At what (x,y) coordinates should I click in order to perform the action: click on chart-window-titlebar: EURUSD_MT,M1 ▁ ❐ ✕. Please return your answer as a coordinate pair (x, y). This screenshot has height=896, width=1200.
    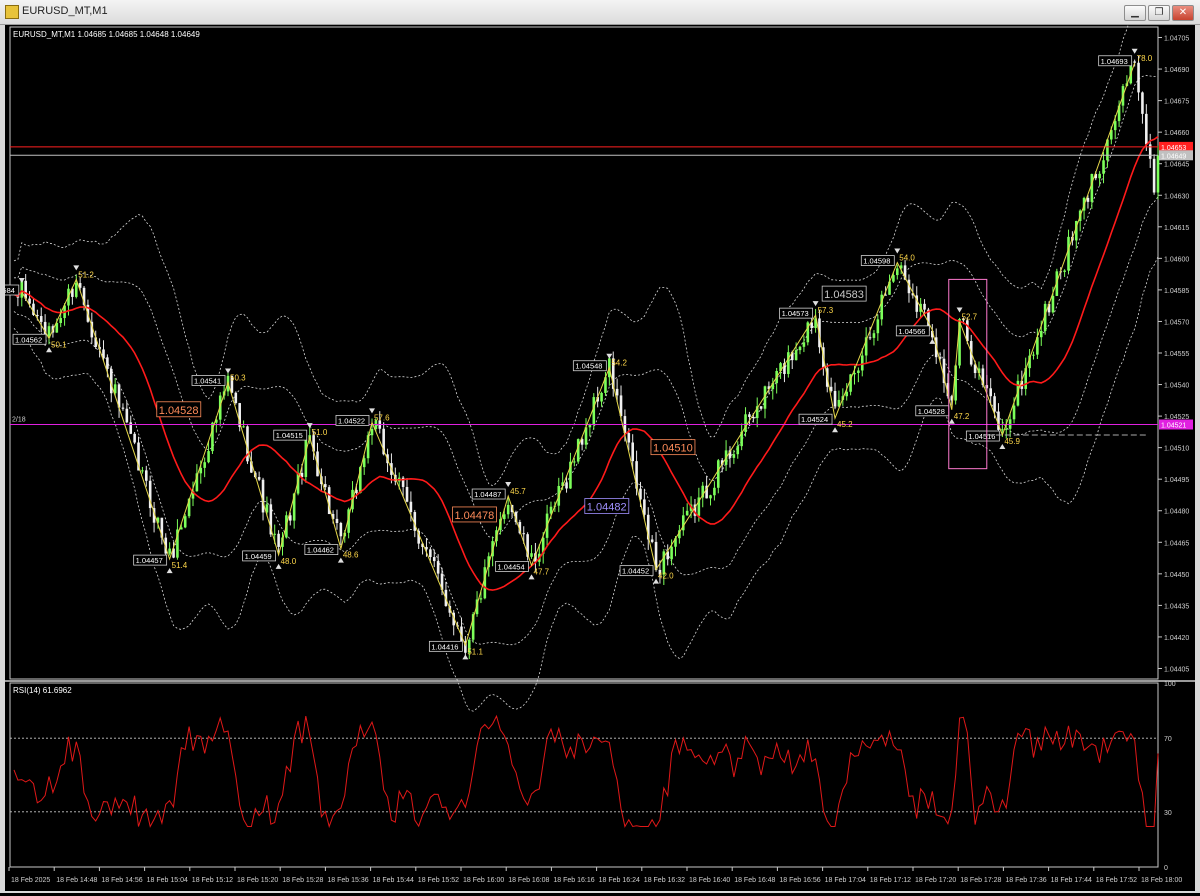
    Looking at the image, I should click on (600, 12).